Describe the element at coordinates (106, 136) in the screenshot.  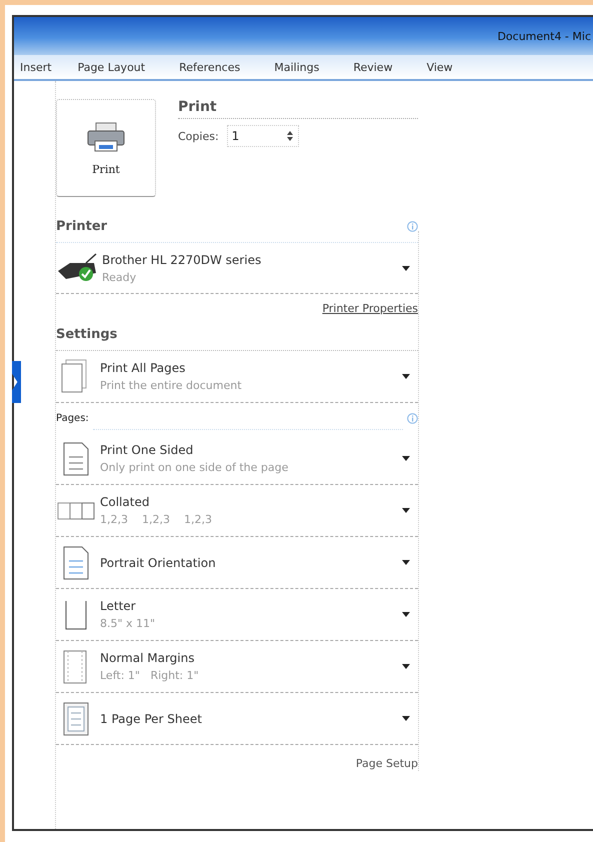
I see `printer-icon` at that location.